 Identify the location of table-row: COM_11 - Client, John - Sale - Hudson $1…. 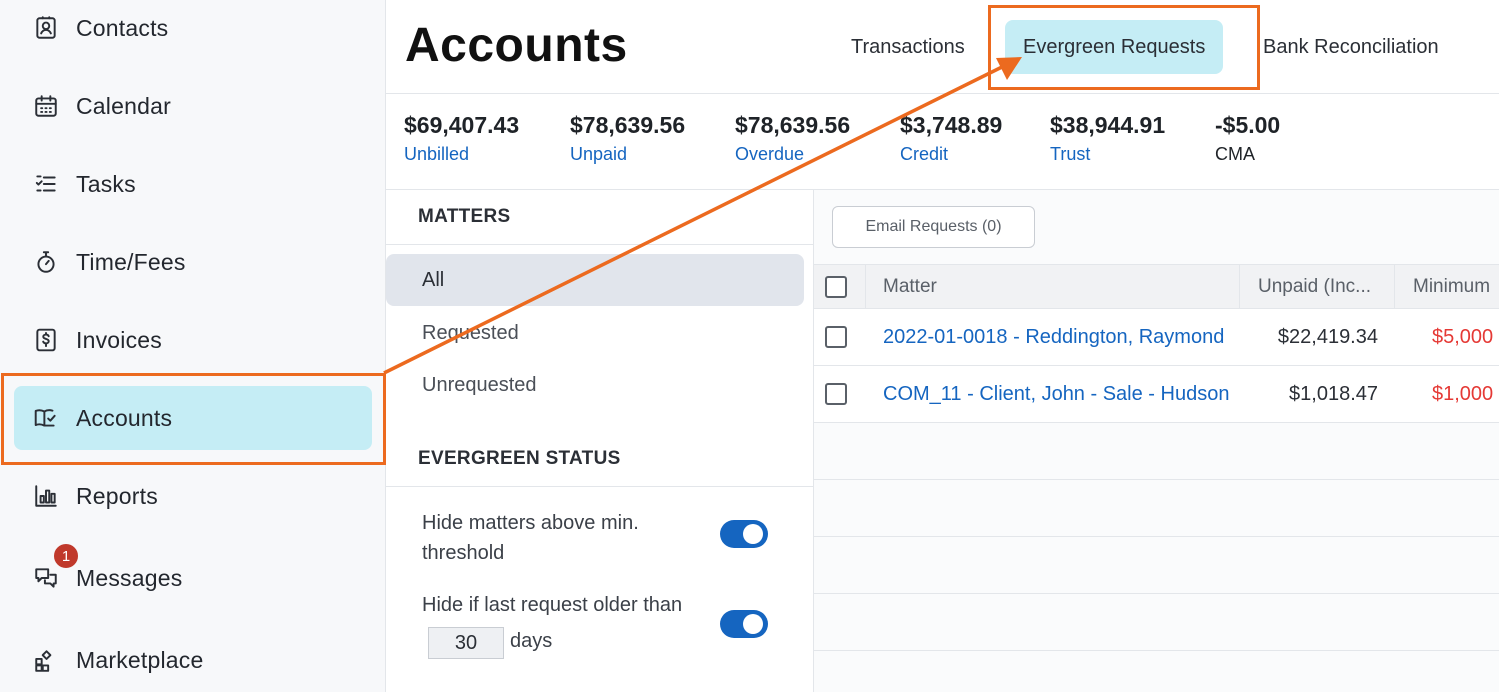
(1156, 394).